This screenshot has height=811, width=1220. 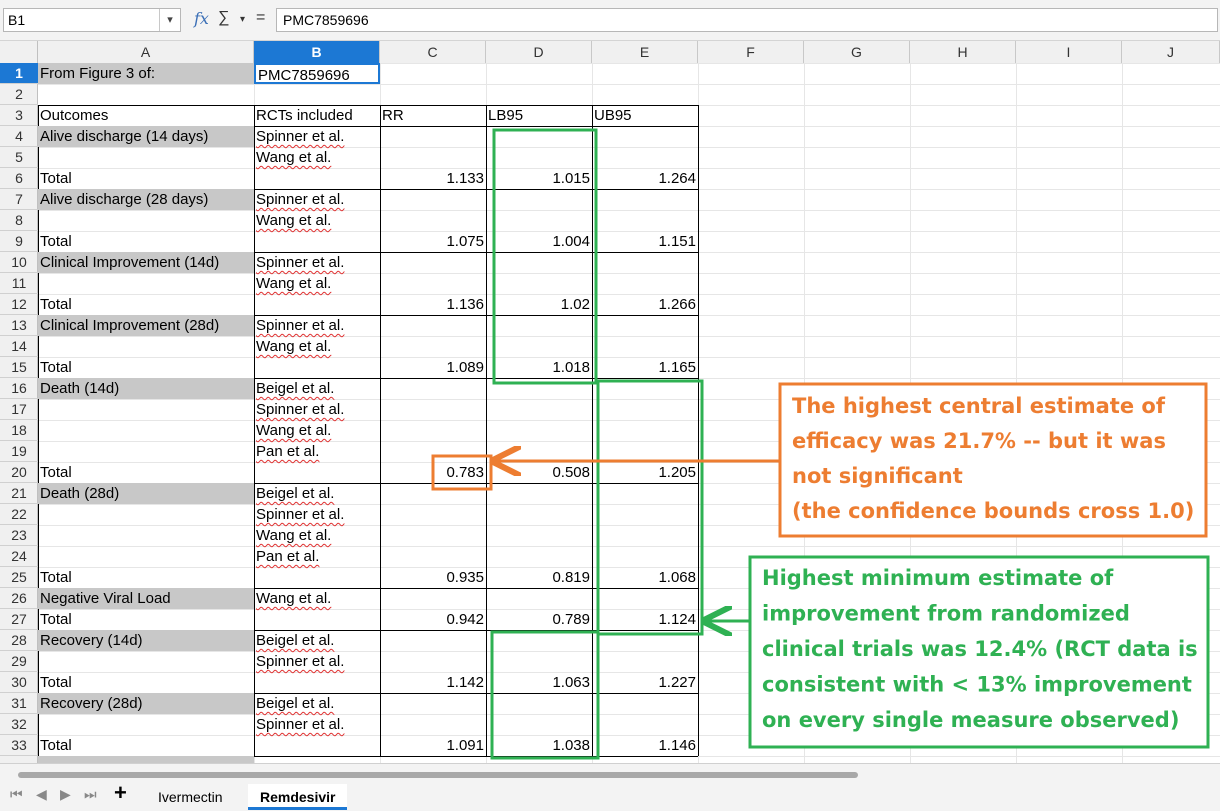 What do you see at coordinates (539, 115) in the screenshot?
I see `header-cell-lb95: LB95` at bounding box center [539, 115].